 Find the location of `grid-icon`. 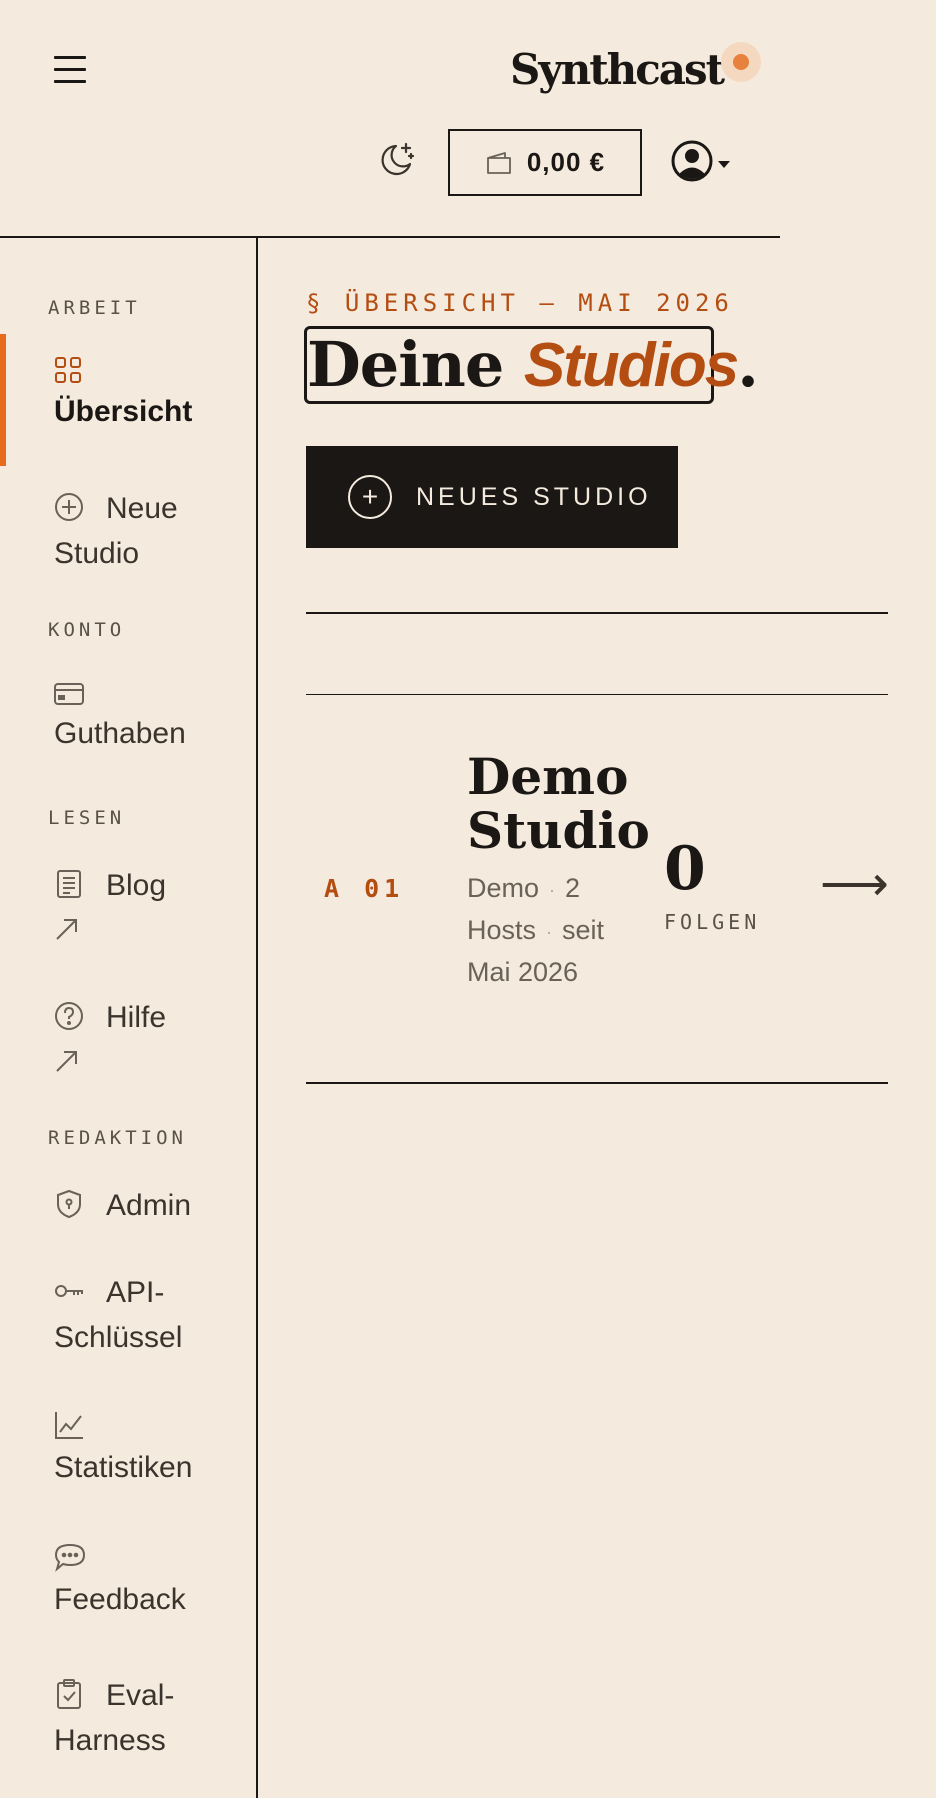

grid-icon is located at coordinates (68, 370).